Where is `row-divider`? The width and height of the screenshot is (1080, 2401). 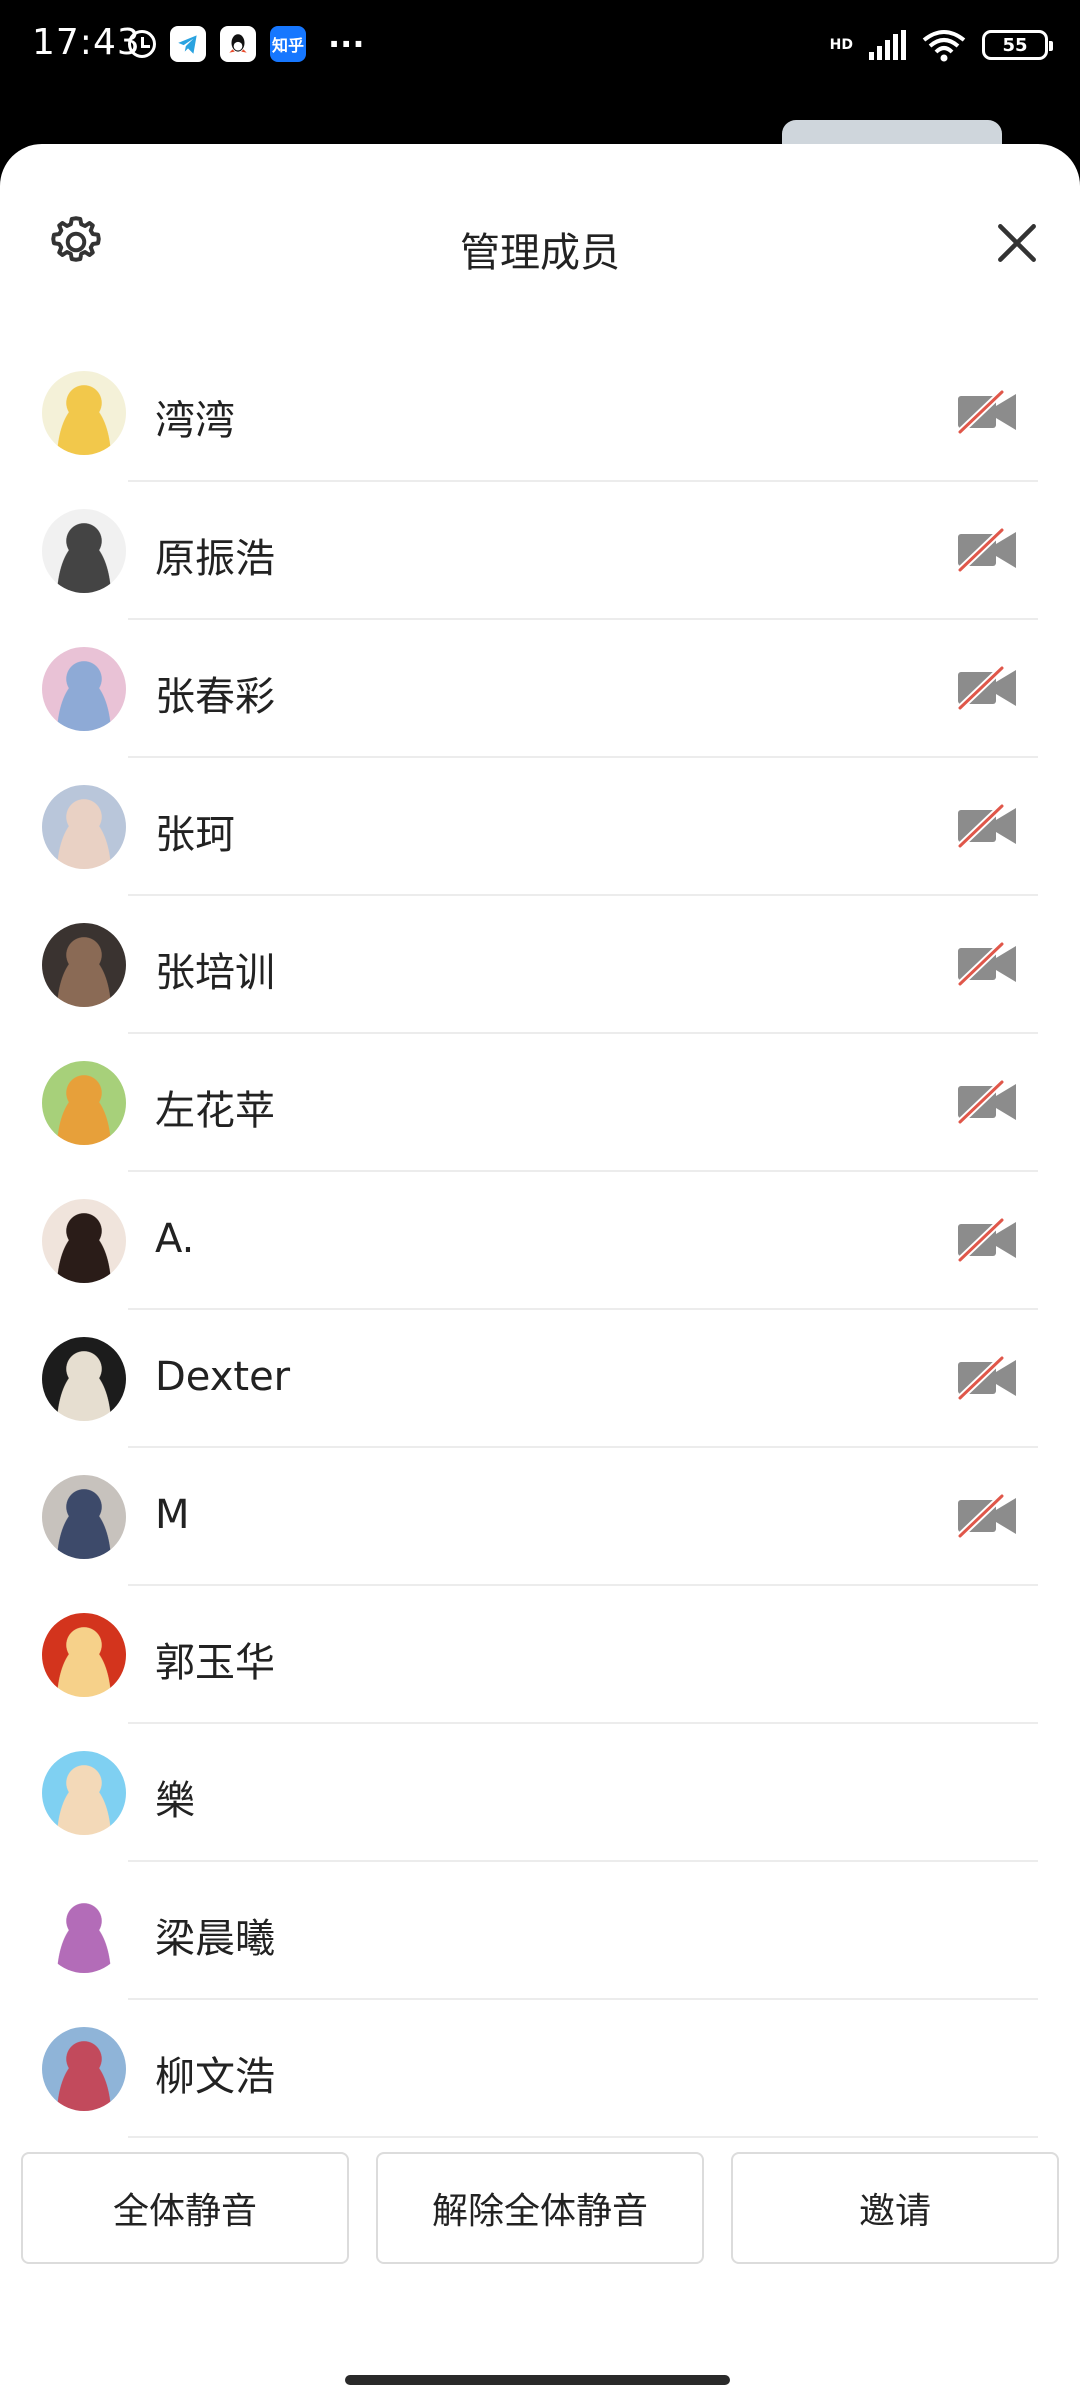 row-divider is located at coordinates (583, 2137).